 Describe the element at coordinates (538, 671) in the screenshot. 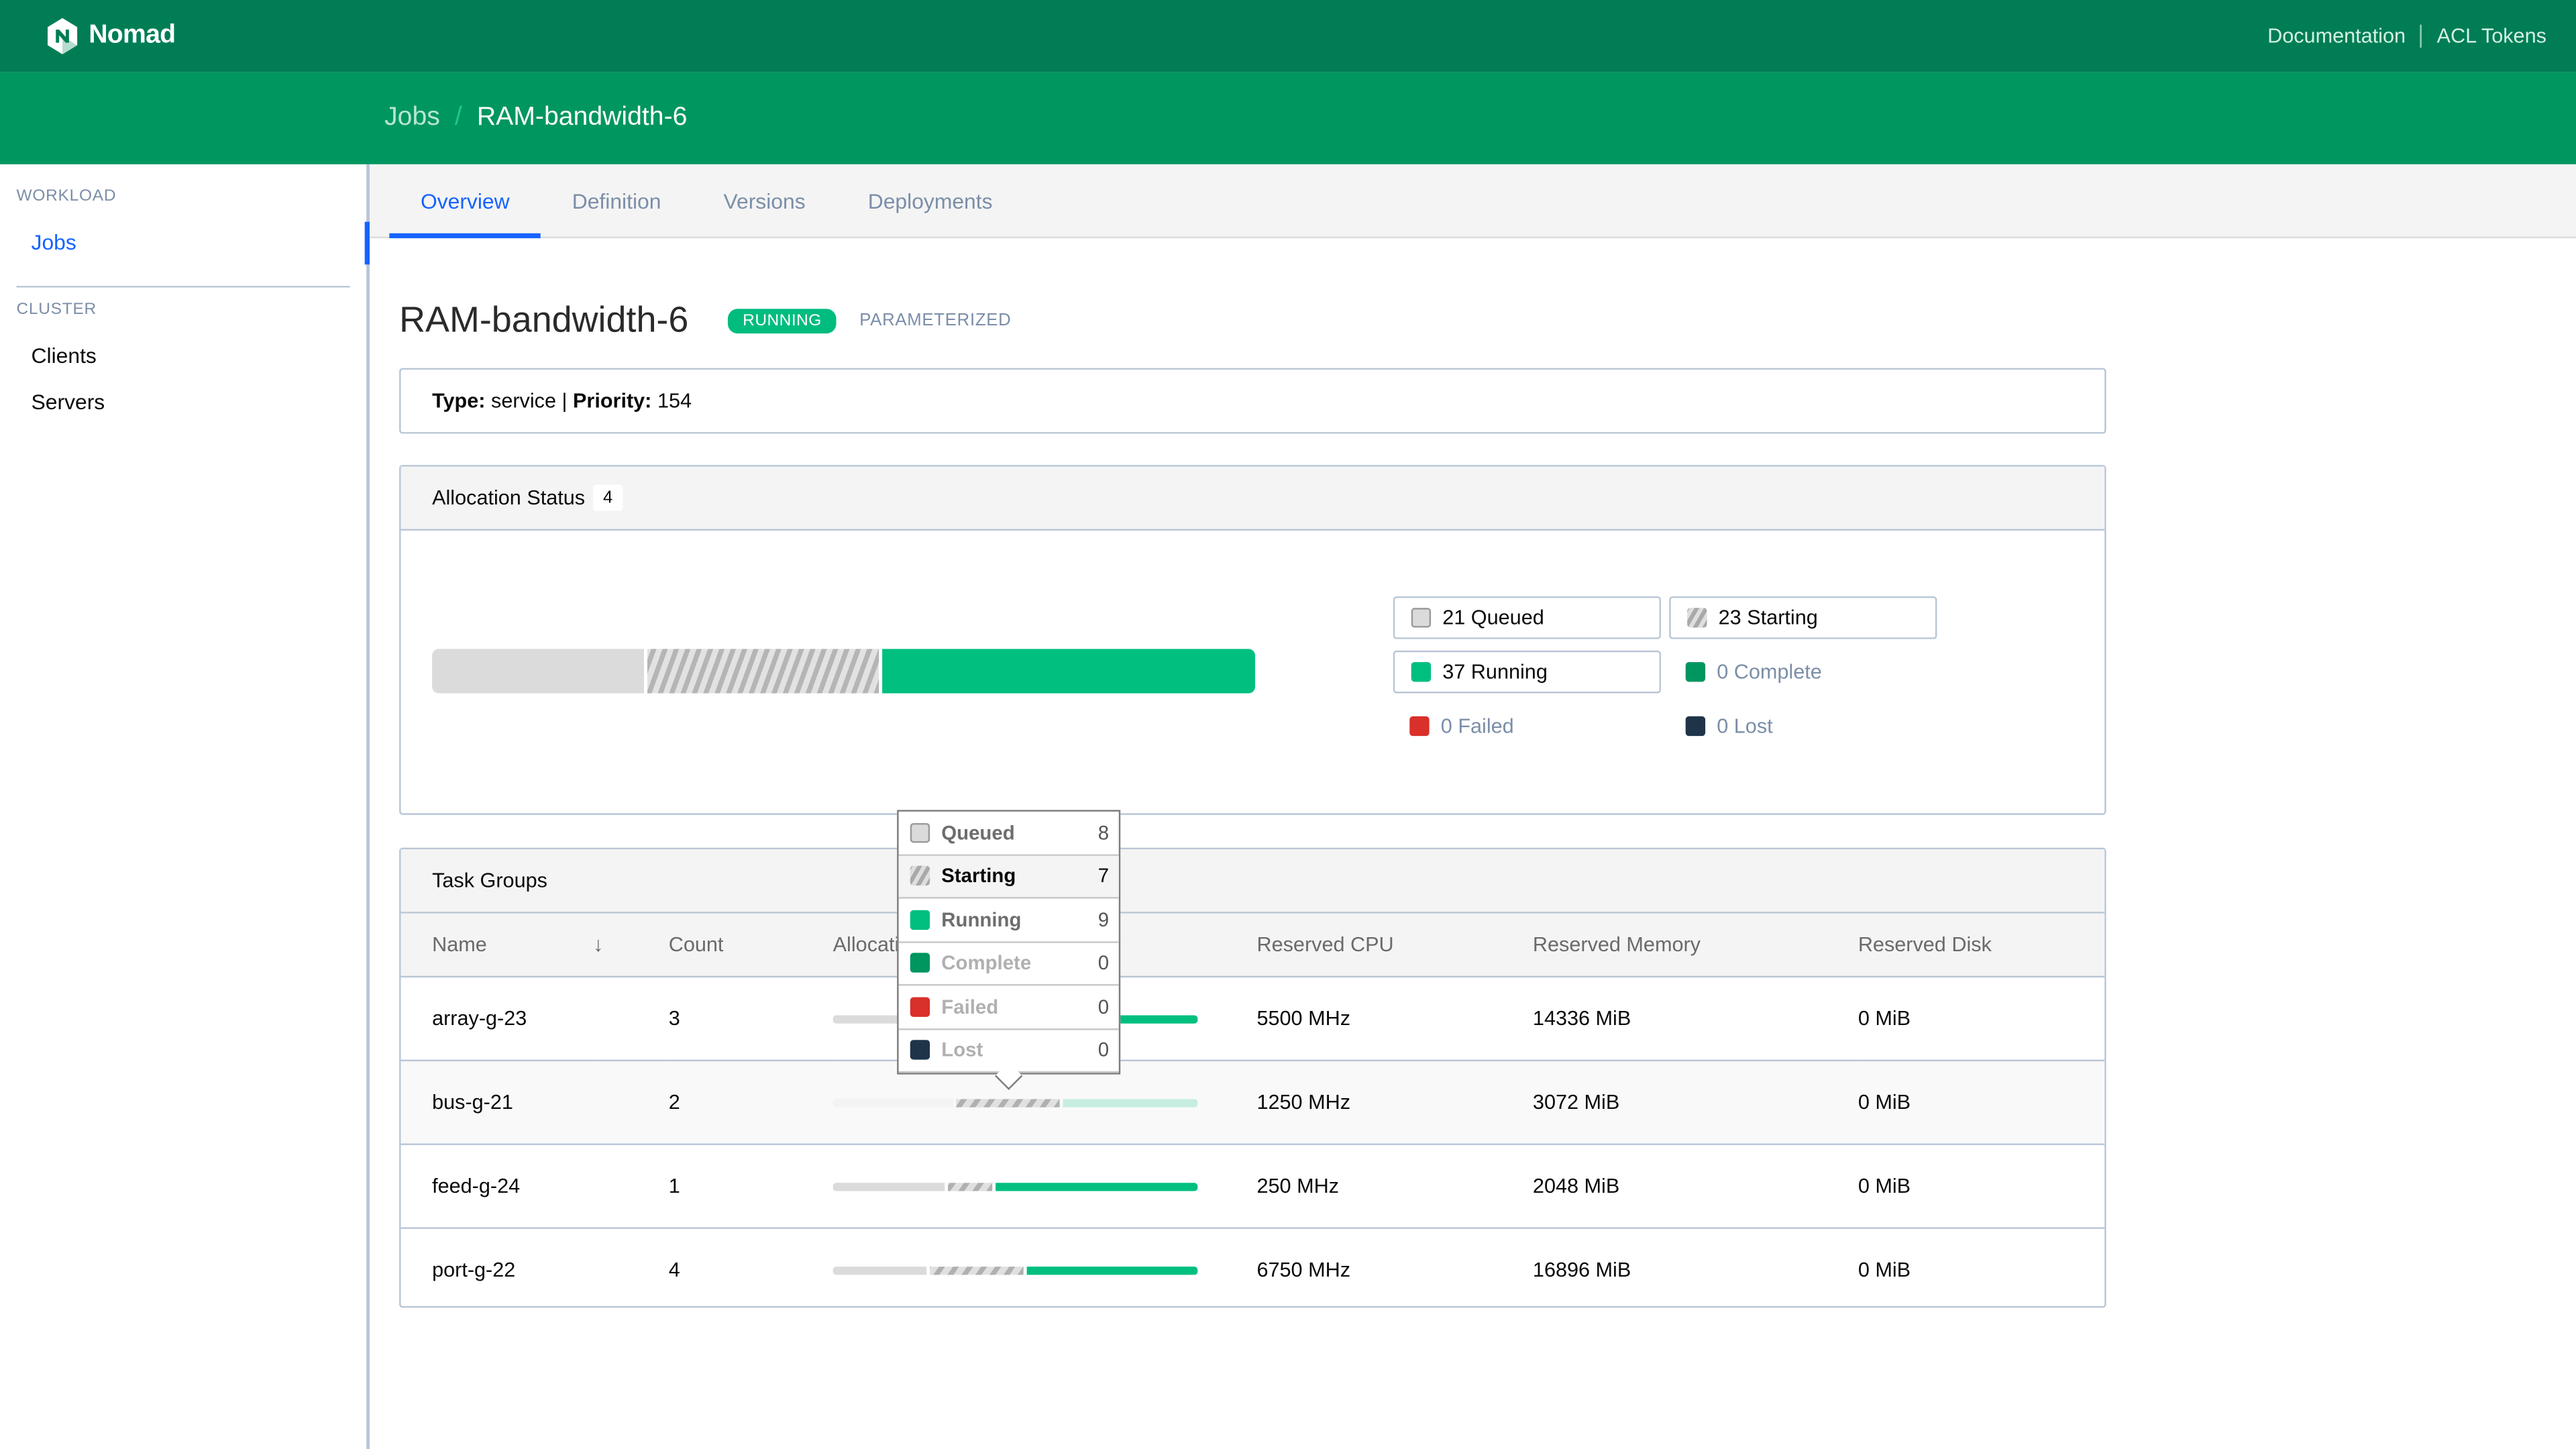

I see `bar-segment-queued` at that location.